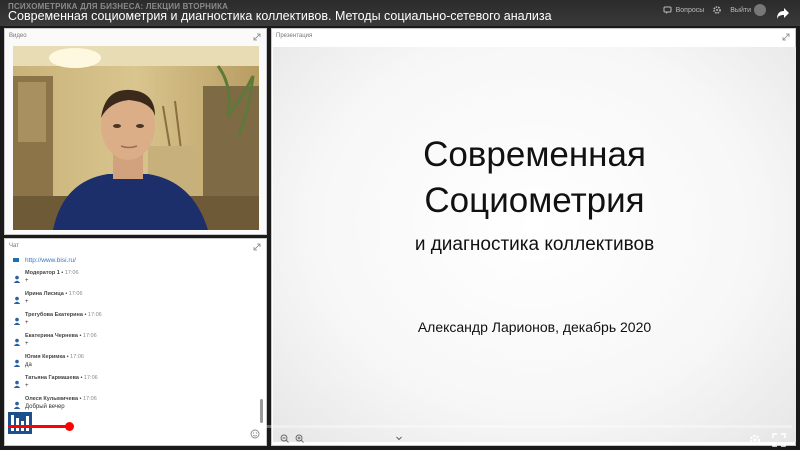  I want to click on video-panel-header: Видео, so click(18, 36).